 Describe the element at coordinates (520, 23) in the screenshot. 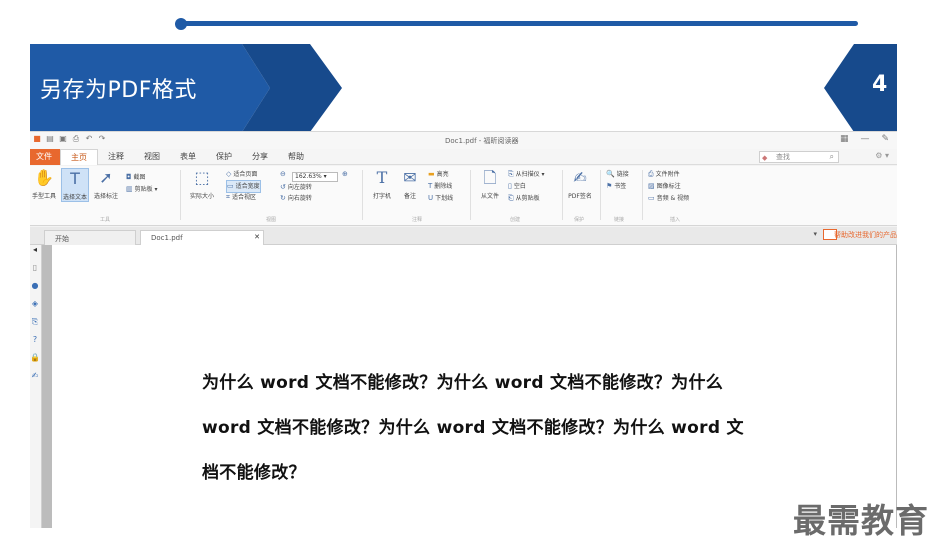

I see `timeline-bar` at that location.